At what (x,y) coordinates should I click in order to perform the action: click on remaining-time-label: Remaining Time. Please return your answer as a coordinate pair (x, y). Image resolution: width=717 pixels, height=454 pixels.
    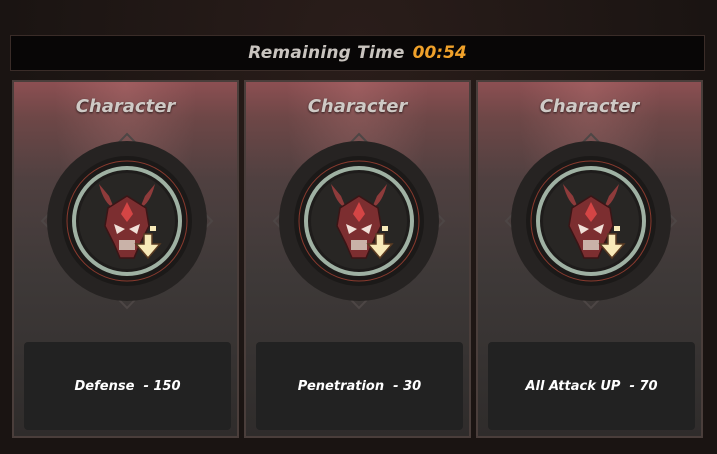
    Looking at the image, I should click on (326, 53).